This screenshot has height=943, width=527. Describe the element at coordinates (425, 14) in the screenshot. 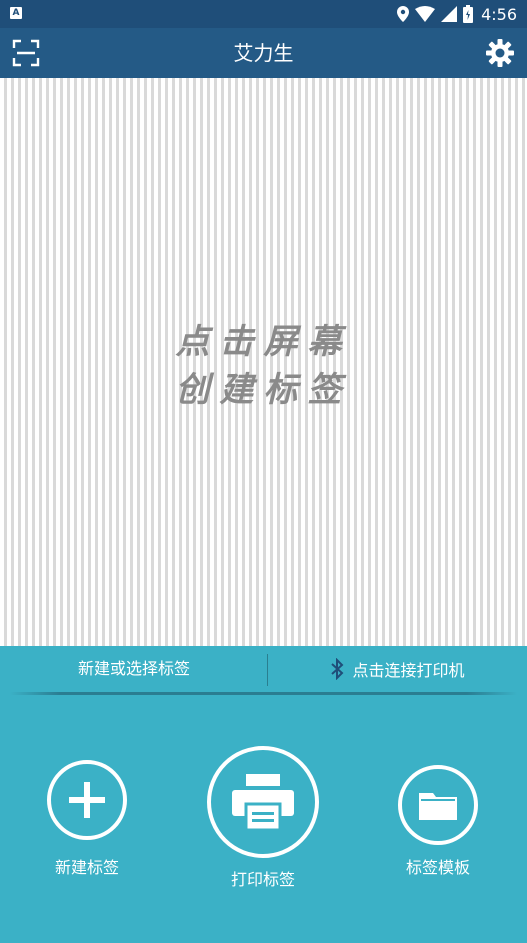

I see `wifi-icon` at that location.